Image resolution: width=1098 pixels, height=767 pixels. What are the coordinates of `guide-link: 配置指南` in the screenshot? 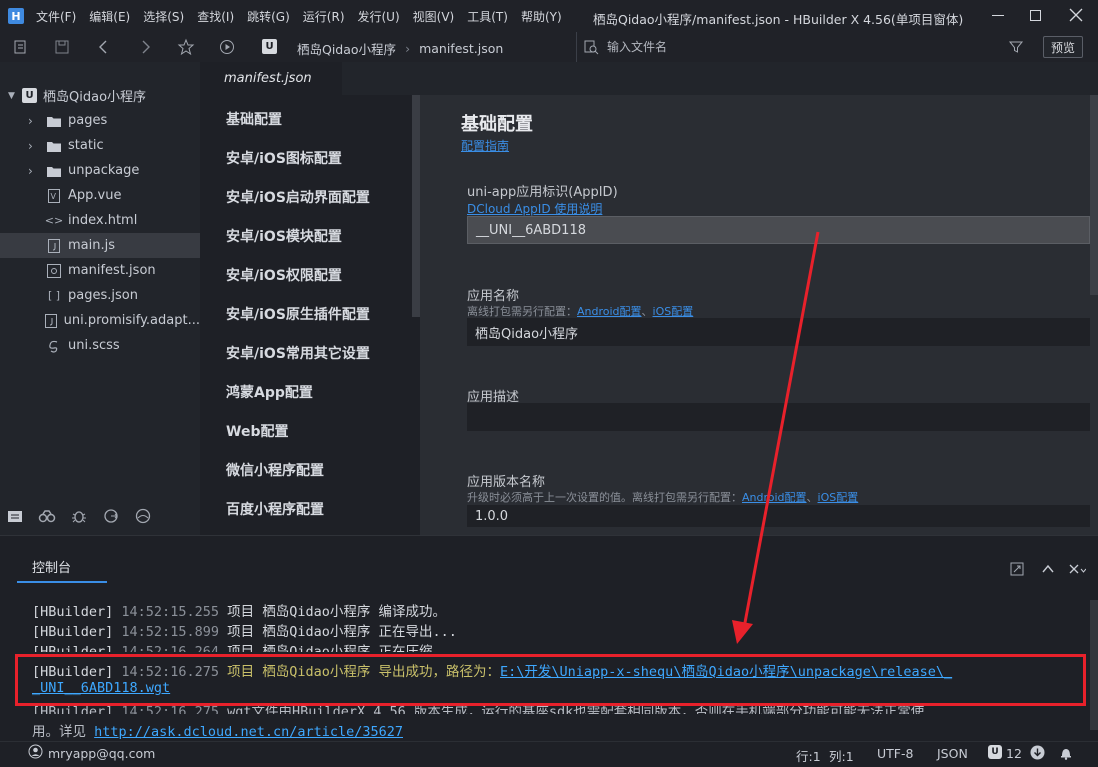 It's located at (485, 145).